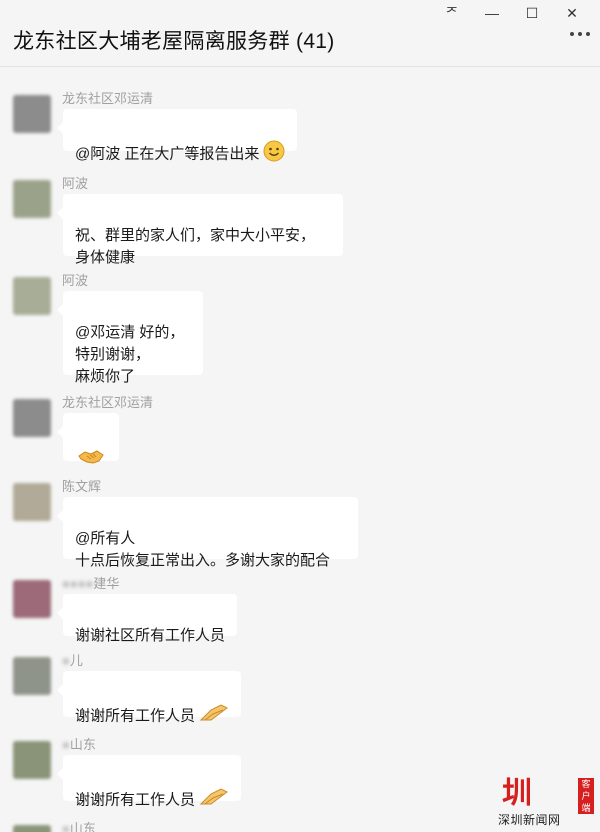  What do you see at coordinates (167, 154) in the screenshot?
I see `message-text: @阿波 正在大广等报告出来` at bounding box center [167, 154].